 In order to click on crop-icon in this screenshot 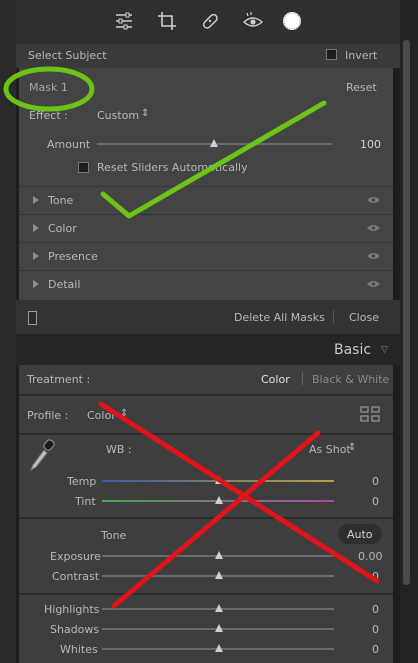, I will do `click(167, 21)`.